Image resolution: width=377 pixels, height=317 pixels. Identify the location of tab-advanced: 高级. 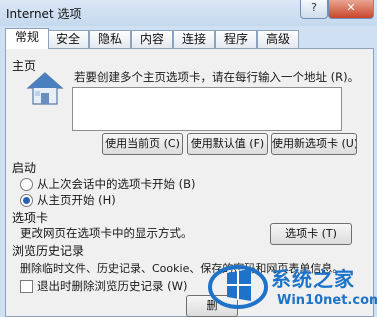
(278, 39).